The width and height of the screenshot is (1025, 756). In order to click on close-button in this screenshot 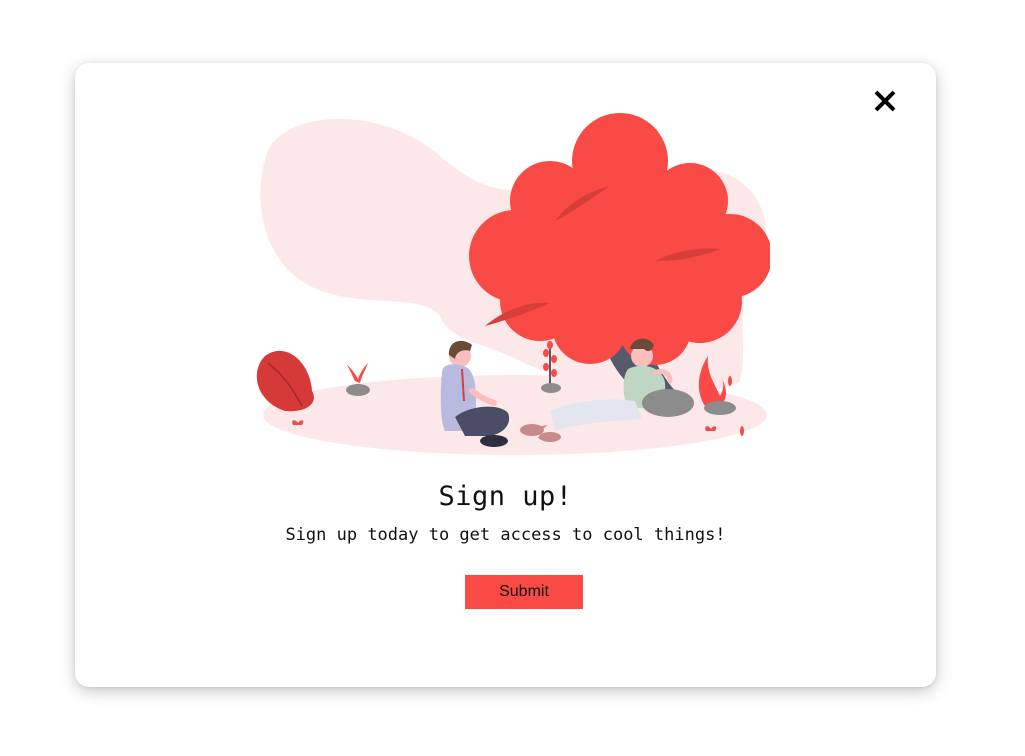, I will do `click(885, 101)`.